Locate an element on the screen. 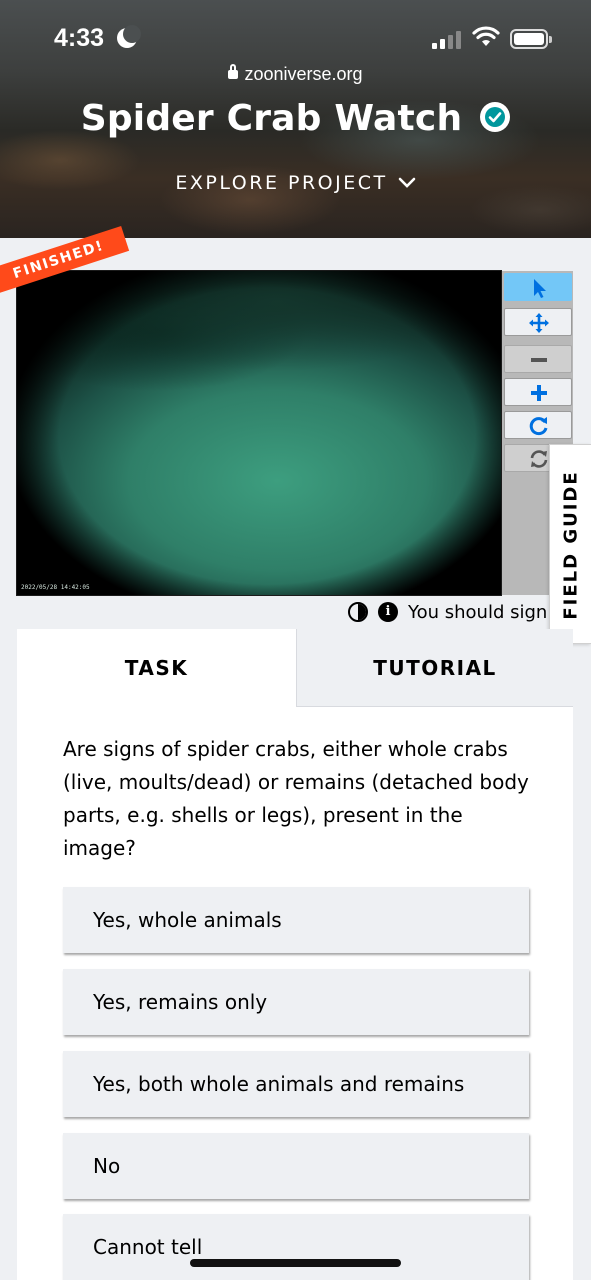 This screenshot has width=591, height=1280. answer-button-cannot-tell: Cannot tell is located at coordinates (296, 1247).